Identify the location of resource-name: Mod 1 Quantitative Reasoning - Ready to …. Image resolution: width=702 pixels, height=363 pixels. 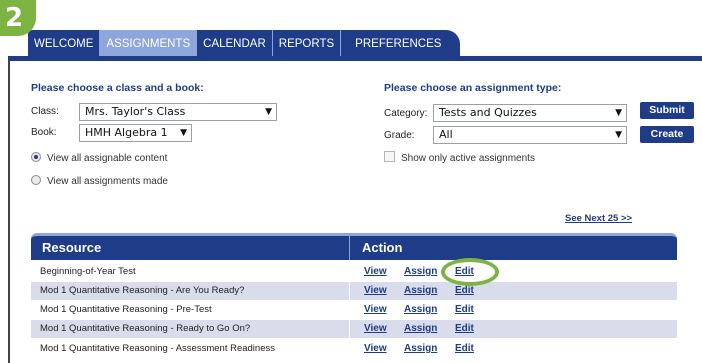
(145, 328).